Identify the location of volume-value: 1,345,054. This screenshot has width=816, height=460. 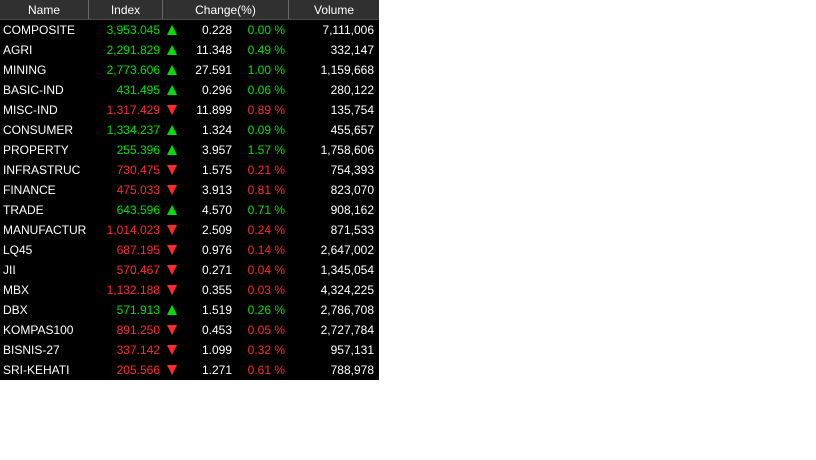
(347, 270).